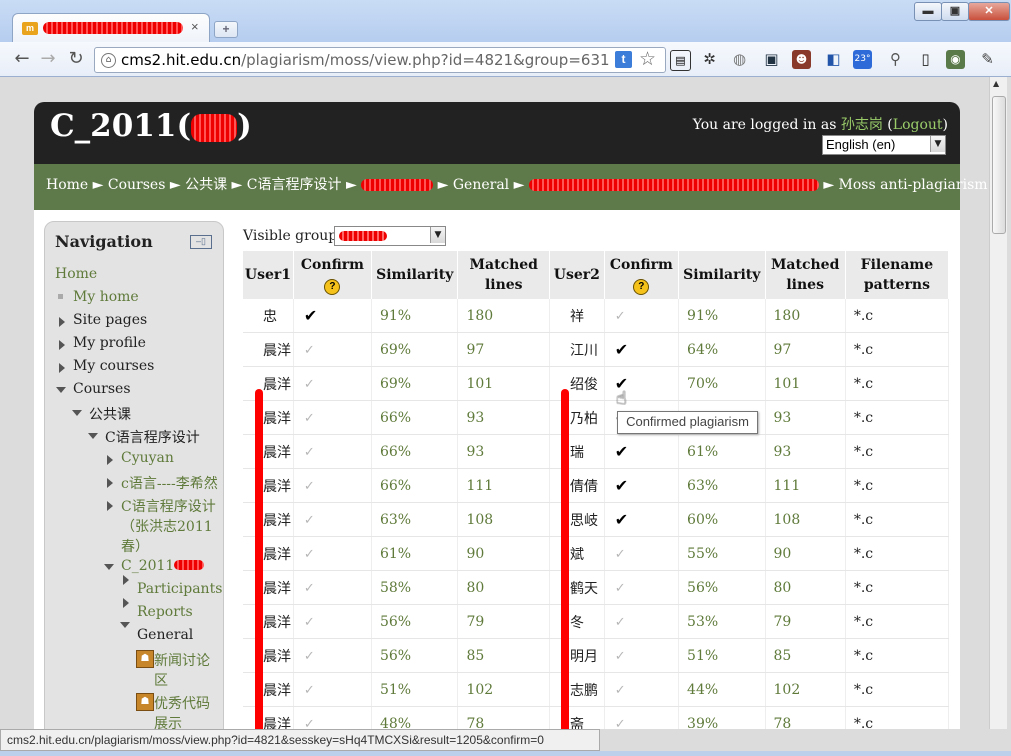  What do you see at coordinates (787, 316) in the screenshot?
I see `matched-lines2-cell: 180` at bounding box center [787, 316].